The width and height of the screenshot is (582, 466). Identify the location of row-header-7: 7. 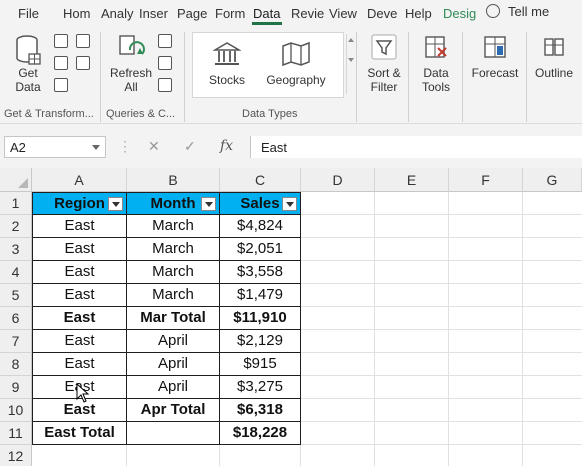
(16, 341).